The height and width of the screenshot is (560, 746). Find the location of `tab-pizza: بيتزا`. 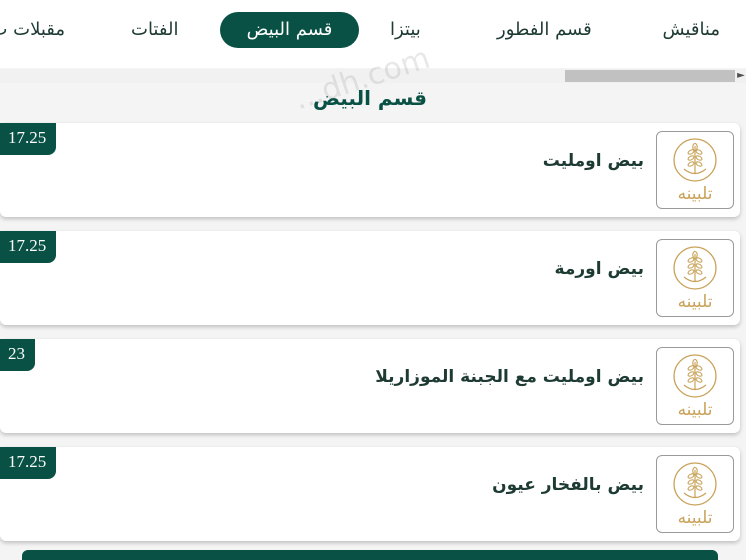

tab-pizza: بيتزا is located at coordinates (405, 30).